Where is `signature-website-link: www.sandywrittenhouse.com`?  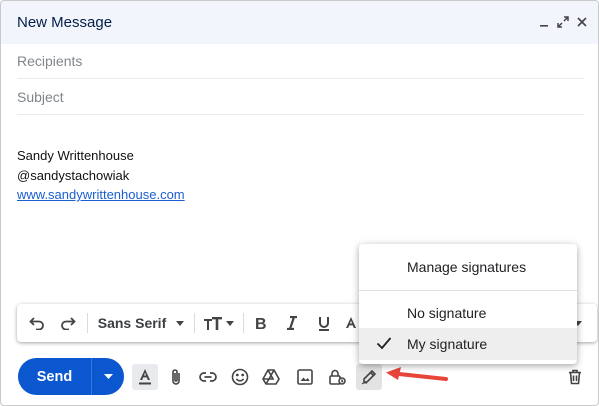 signature-website-link: www.sandywrittenhouse.com is located at coordinates (101, 195).